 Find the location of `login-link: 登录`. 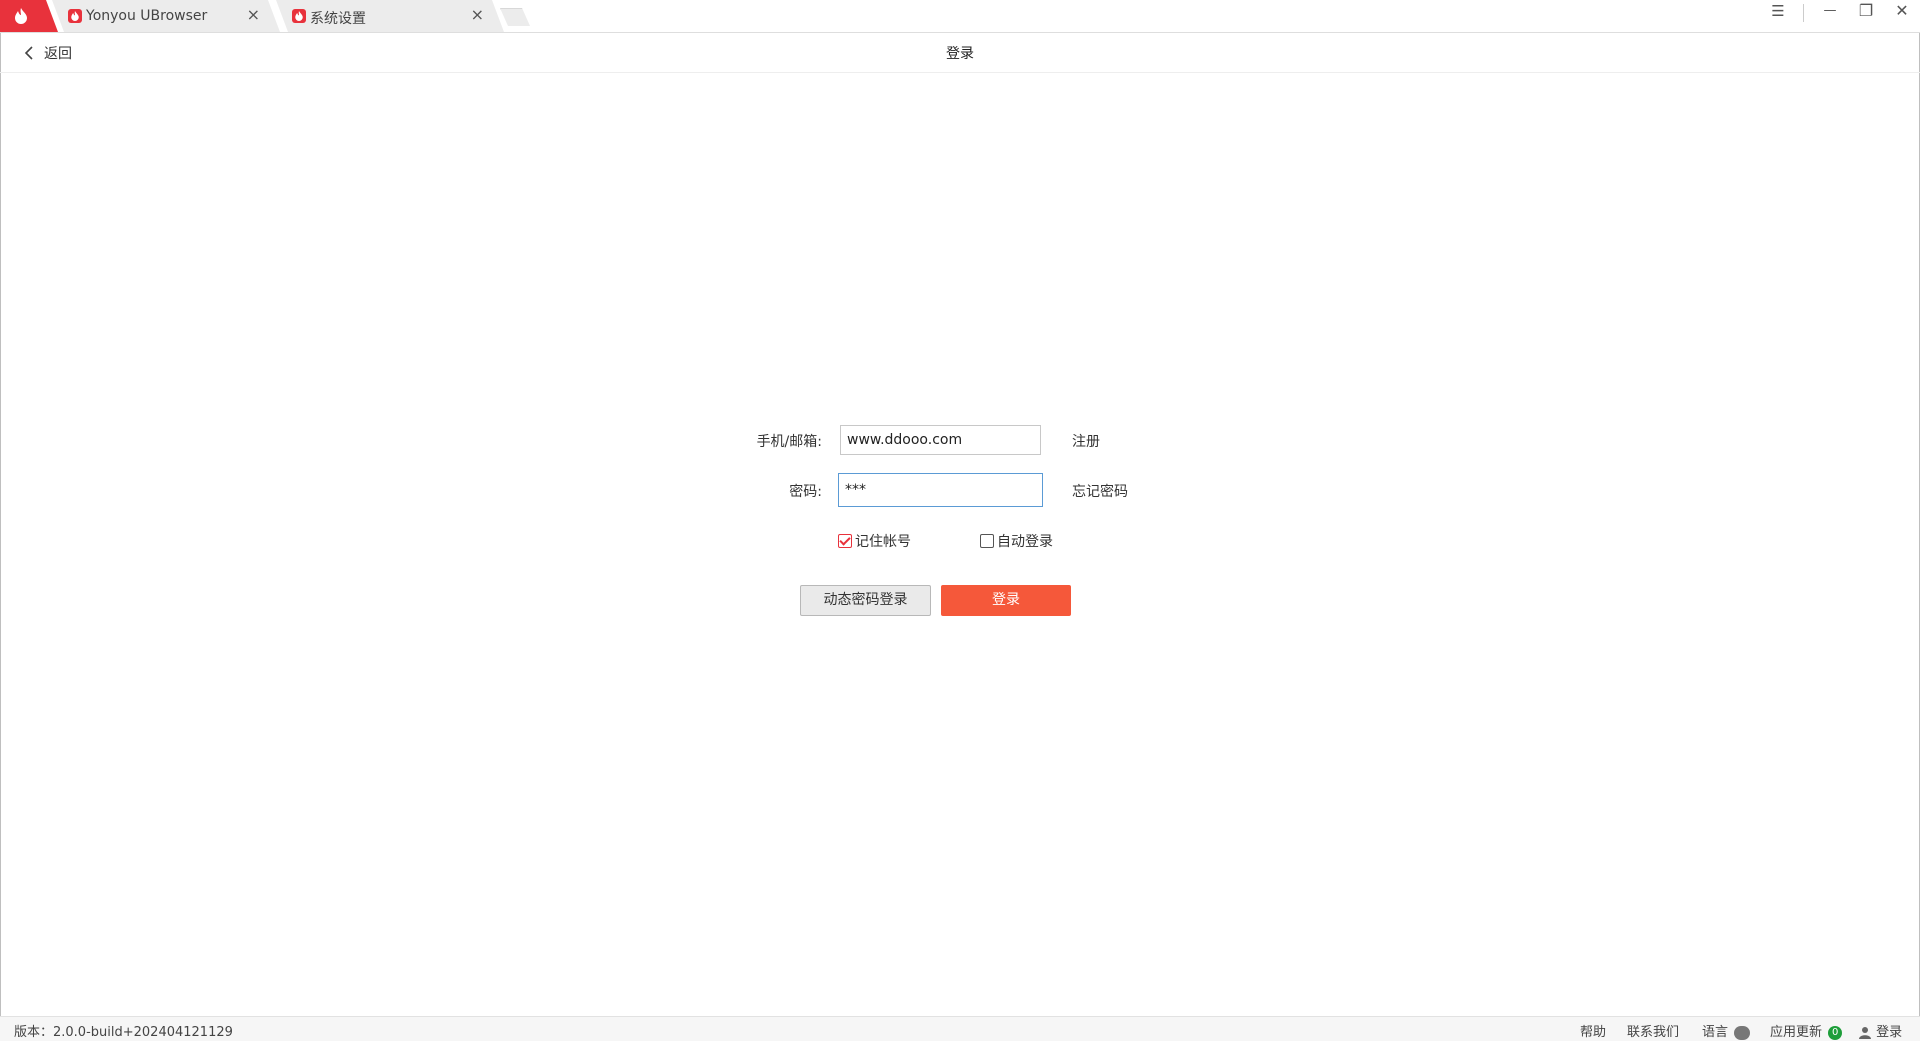

login-link: 登录 is located at coordinates (1880, 1030).